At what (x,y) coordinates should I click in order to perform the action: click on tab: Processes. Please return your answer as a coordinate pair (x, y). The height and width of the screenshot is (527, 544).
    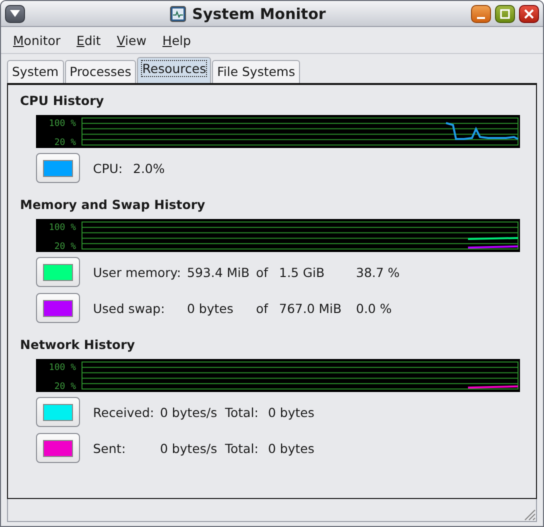
    Looking at the image, I should click on (100, 71).